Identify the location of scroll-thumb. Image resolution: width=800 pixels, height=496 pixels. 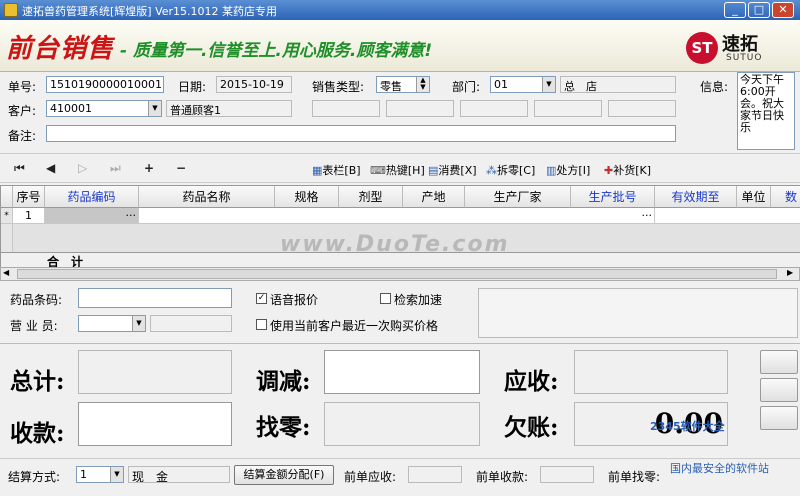
(397, 274).